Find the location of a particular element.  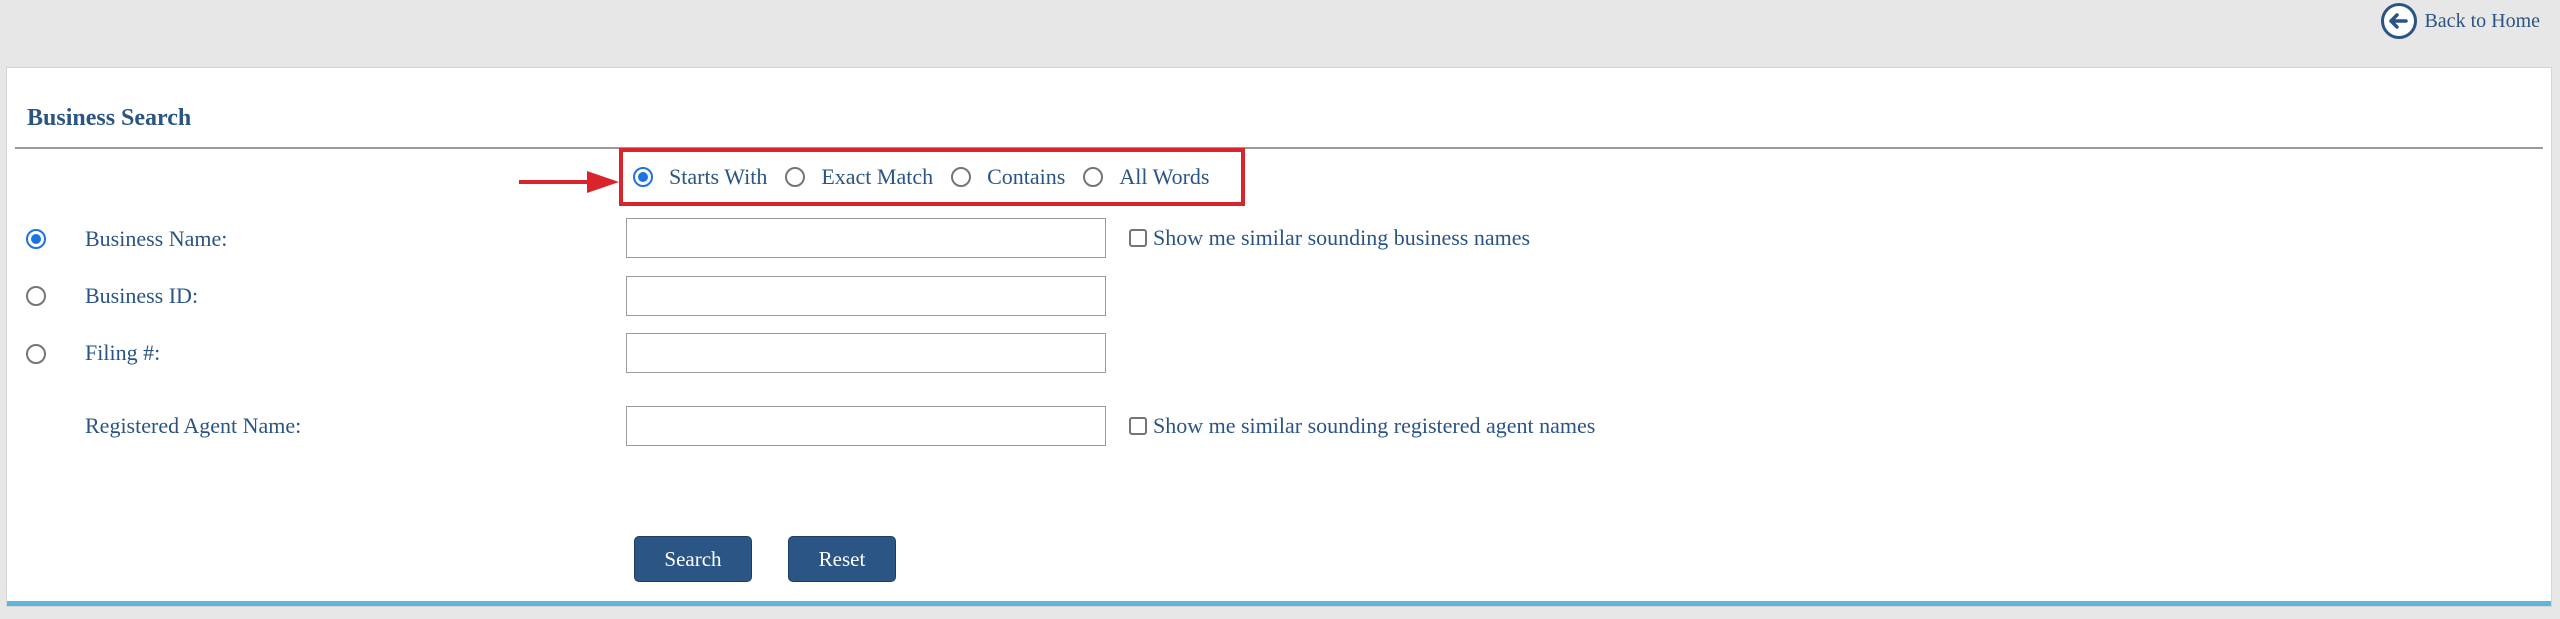

back-to-home-link: Back to Home is located at coordinates (2460, 21).